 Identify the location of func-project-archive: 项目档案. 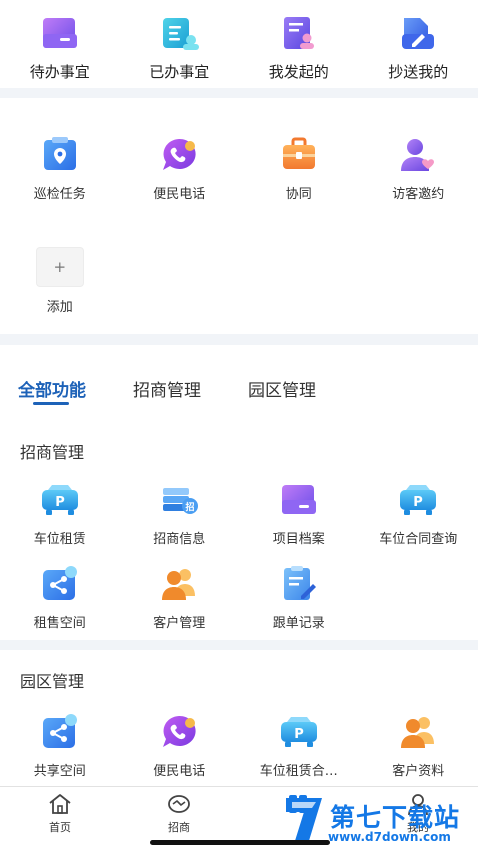
(299, 513).